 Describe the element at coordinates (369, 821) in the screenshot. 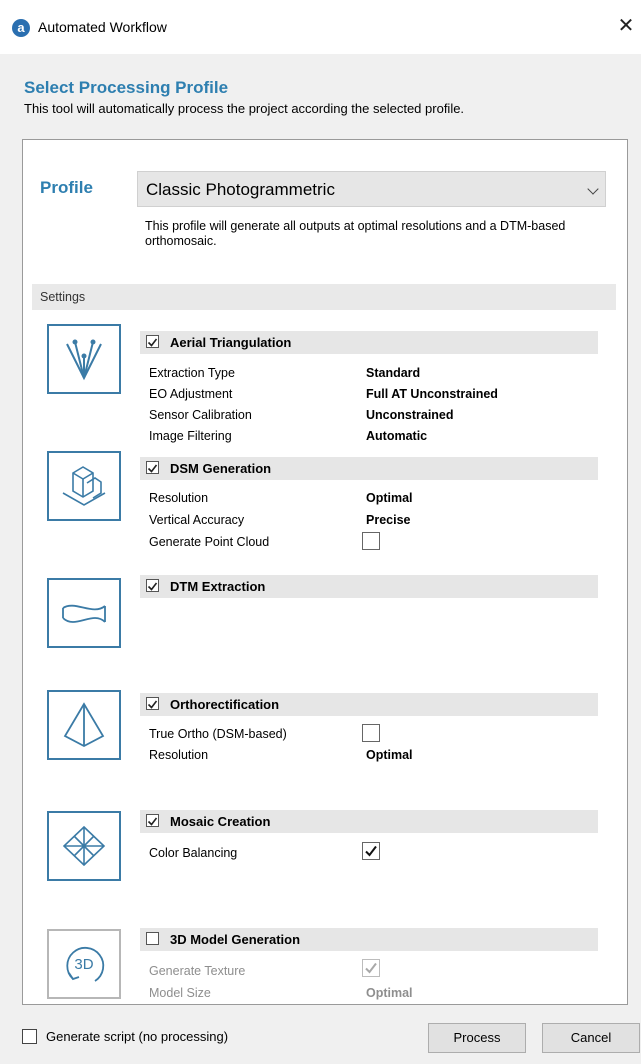

I see `section-mosaic-creation: Mosaic Creation` at that location.